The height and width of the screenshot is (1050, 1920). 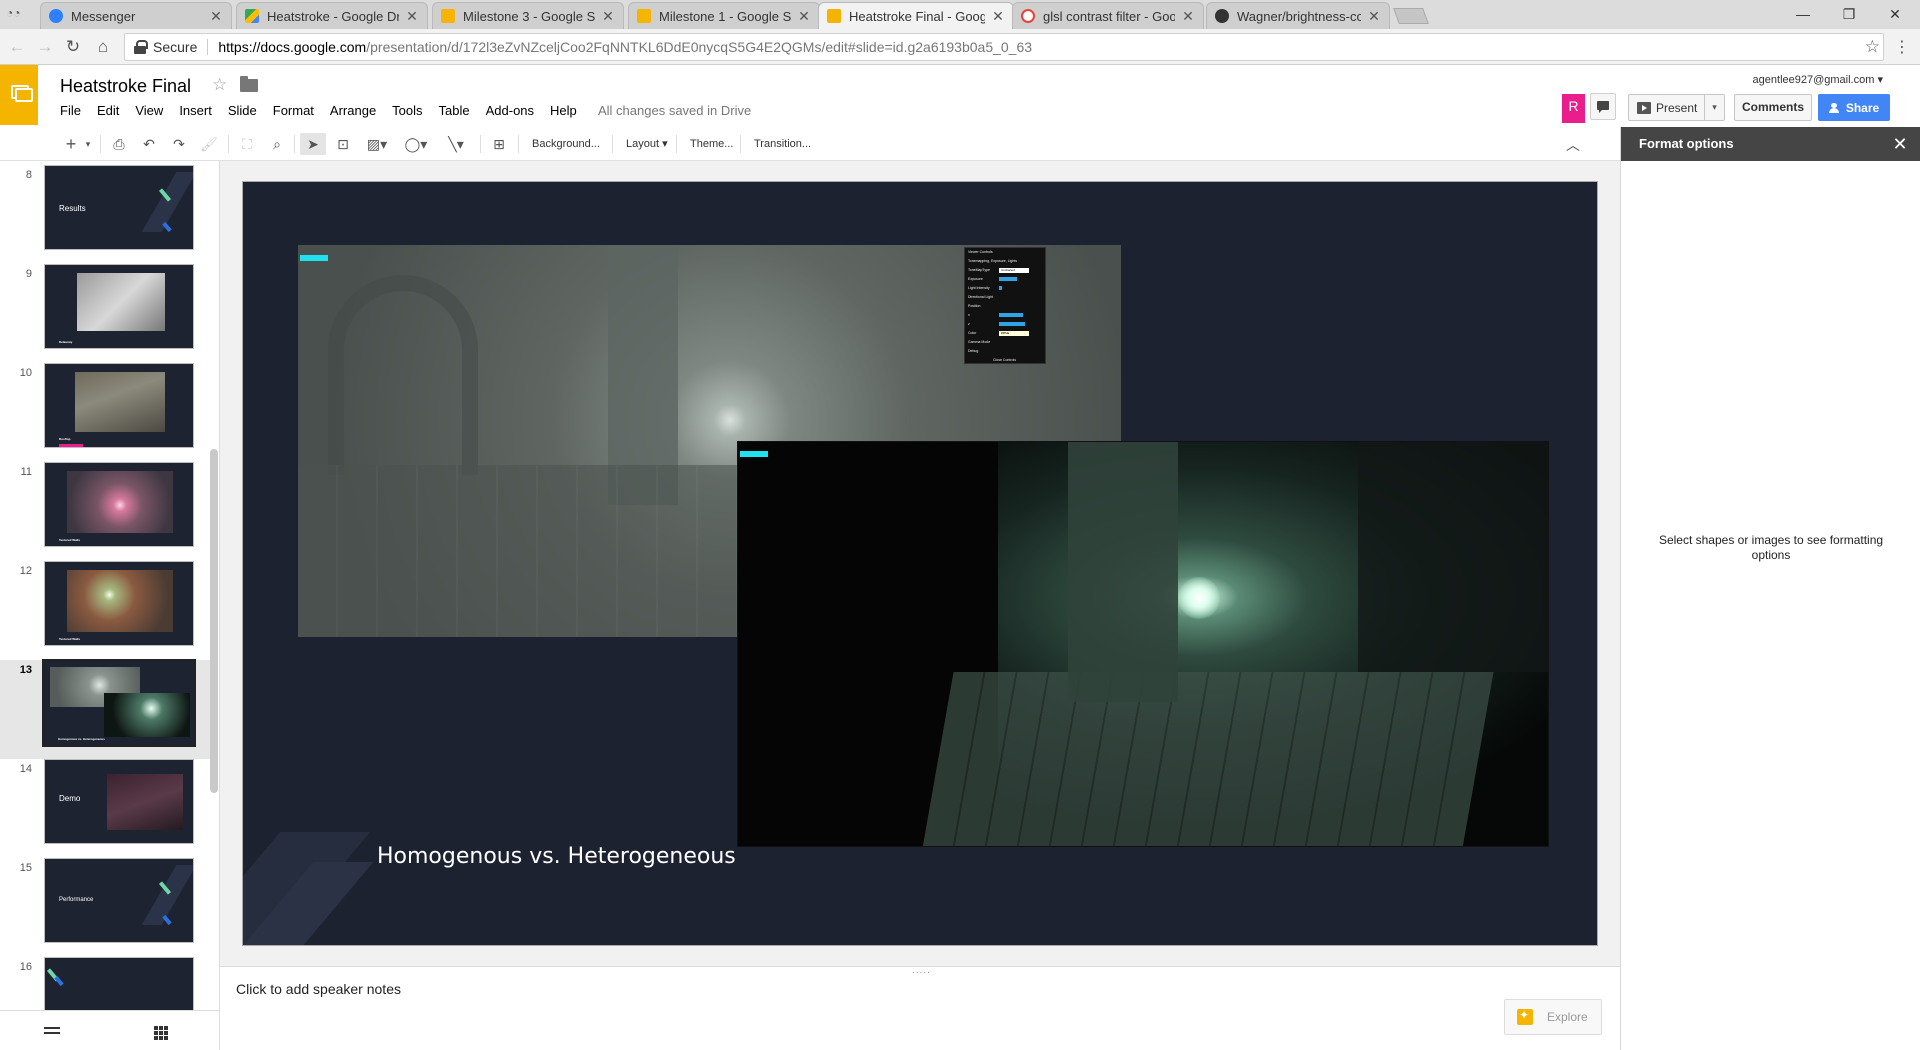 What do you see at coordinates (293, 110) in the screenshot?
I see `menu-format: Format` at bounding box center [293, 110].